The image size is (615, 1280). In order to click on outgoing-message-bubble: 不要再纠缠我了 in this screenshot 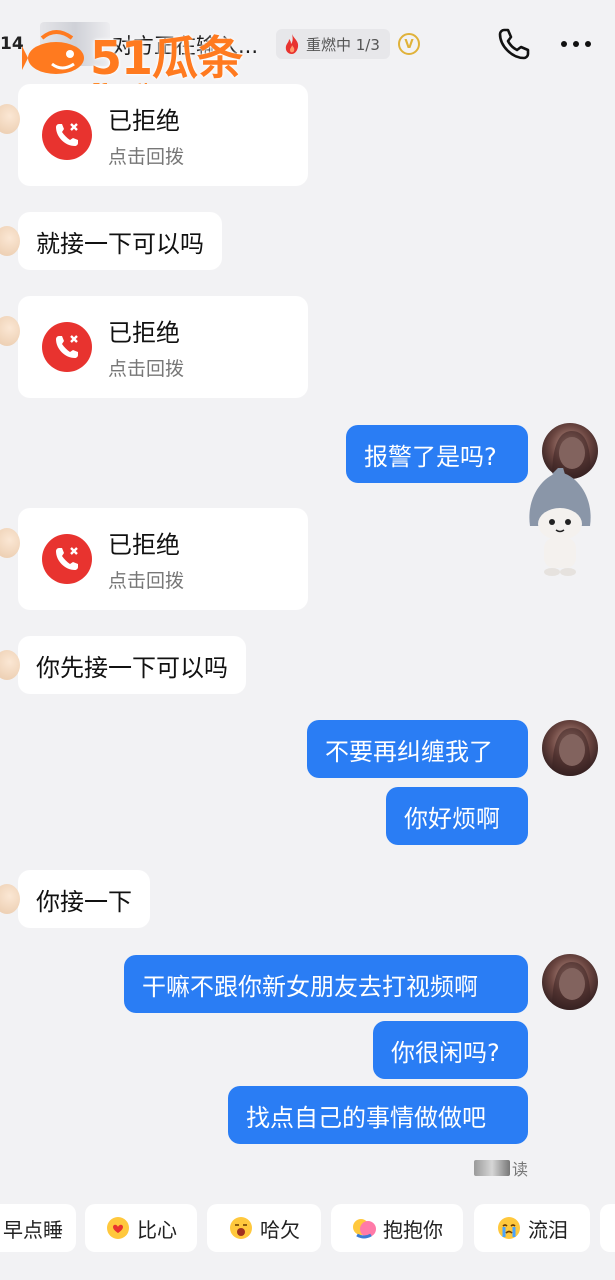, I will do `click(417, 749)`.